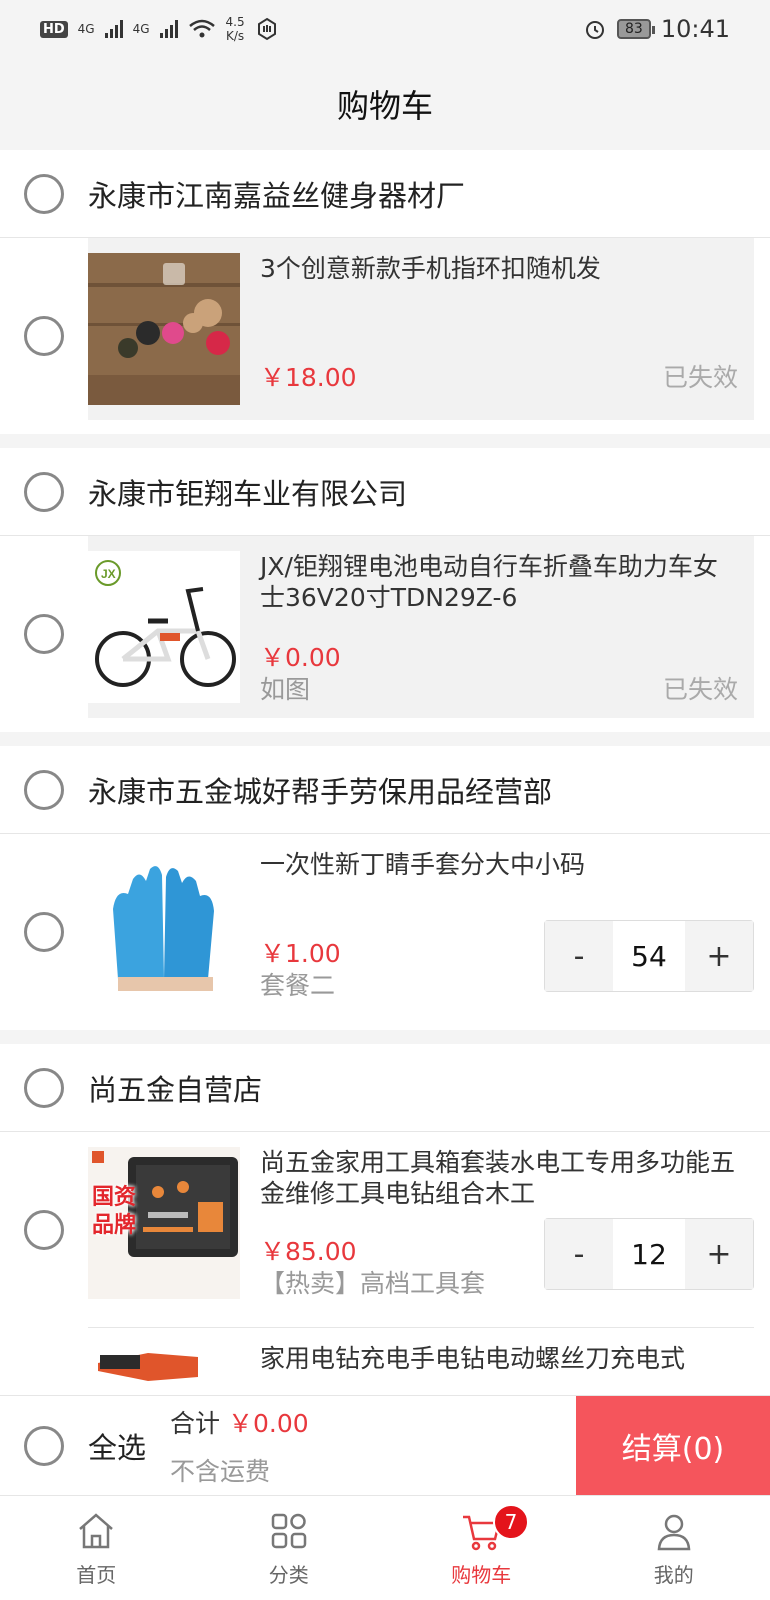  What do you see at coordinates (285, 689) in the screenshot?
I see `product-spec: 如图` at bounding box center [285, 689].